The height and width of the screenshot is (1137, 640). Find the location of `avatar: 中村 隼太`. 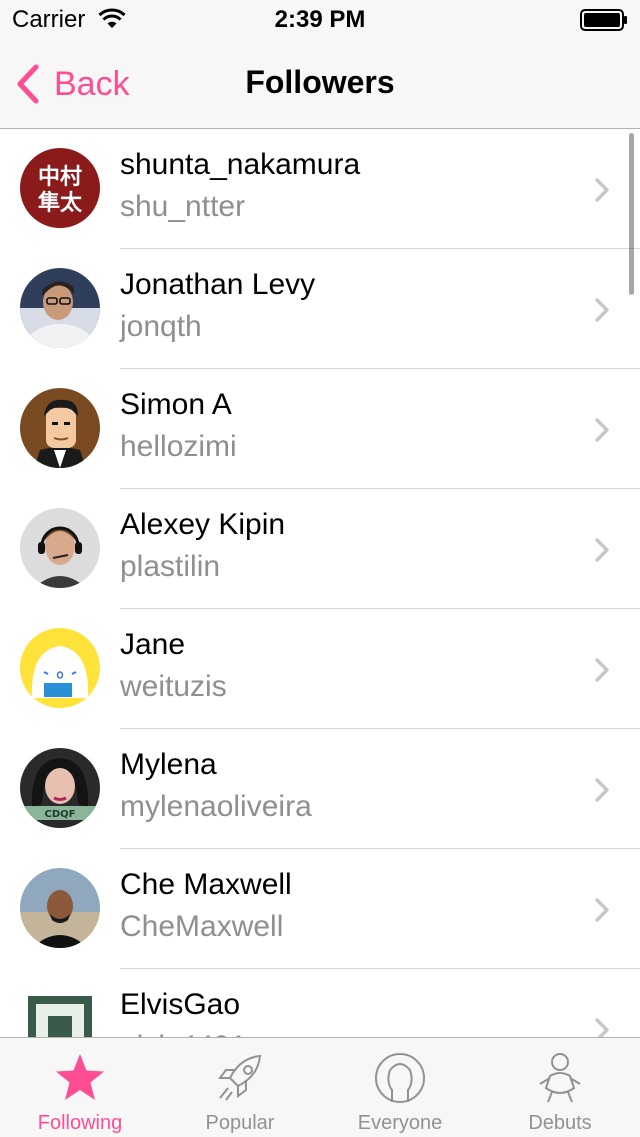

avatar: 中村 隼太 is located at coordinates (60, 188).